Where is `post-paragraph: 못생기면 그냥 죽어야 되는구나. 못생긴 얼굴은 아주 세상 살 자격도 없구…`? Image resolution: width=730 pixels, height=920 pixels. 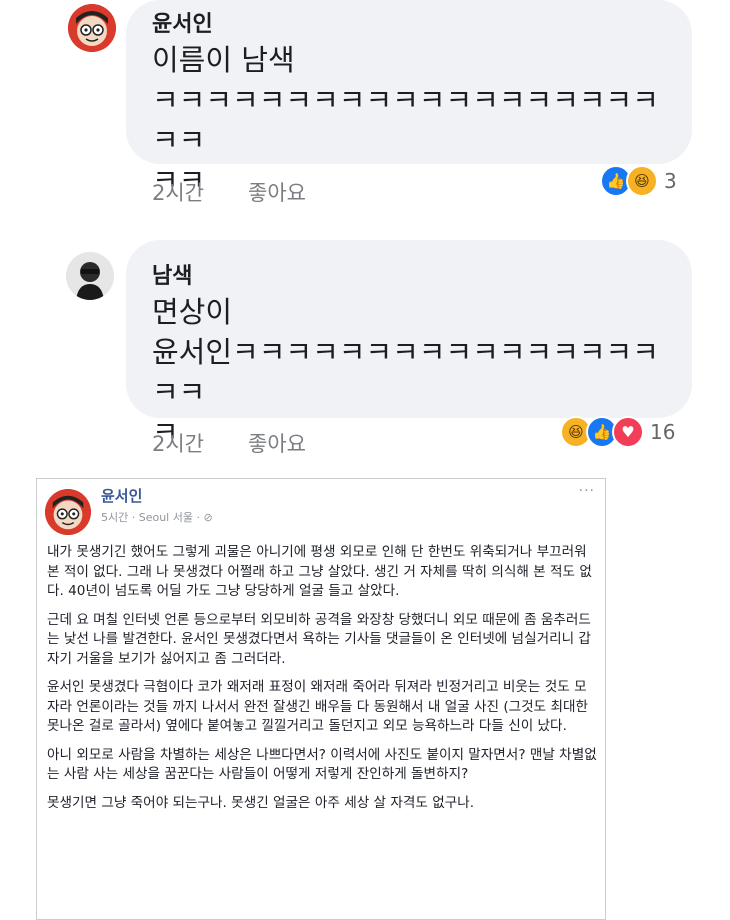 post-paragraph: 못생기면 그냥 죽어야 되는구나. 못생긴 얼굴은 아주 세상 살 자격도 없구… is located at coordinates (261, 802).